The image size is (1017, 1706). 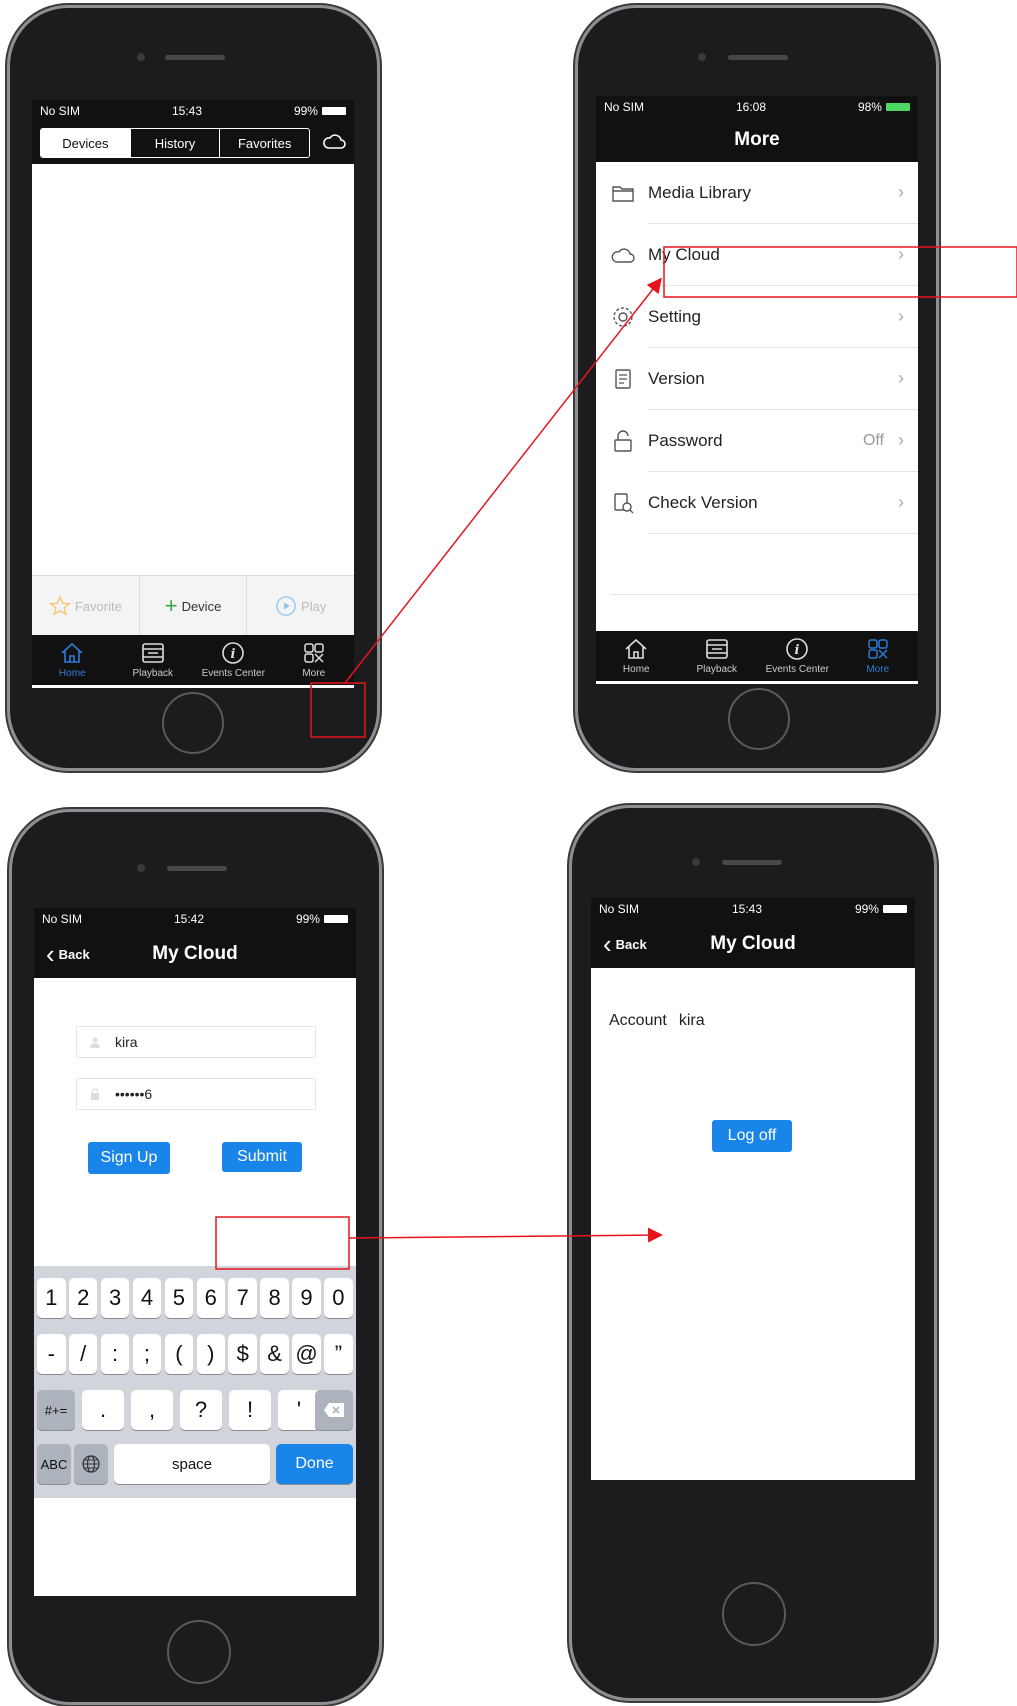 I want to click on highlight-more-tab, so click(x=338, y=710).